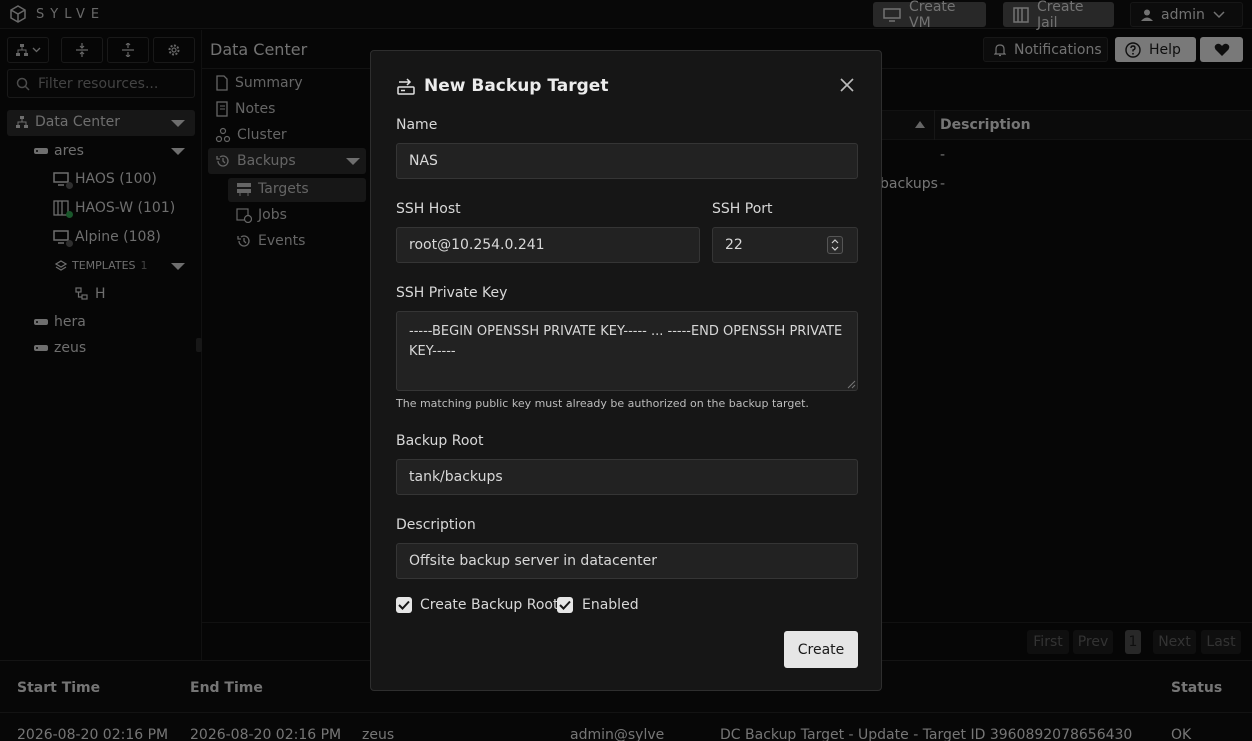 The image size is (1252, 741). What do you see at coordinates (477, 245) in the screenshot?
I see `ssh-host-value: root@10.254.0.241` at bounding box center [477, 245].